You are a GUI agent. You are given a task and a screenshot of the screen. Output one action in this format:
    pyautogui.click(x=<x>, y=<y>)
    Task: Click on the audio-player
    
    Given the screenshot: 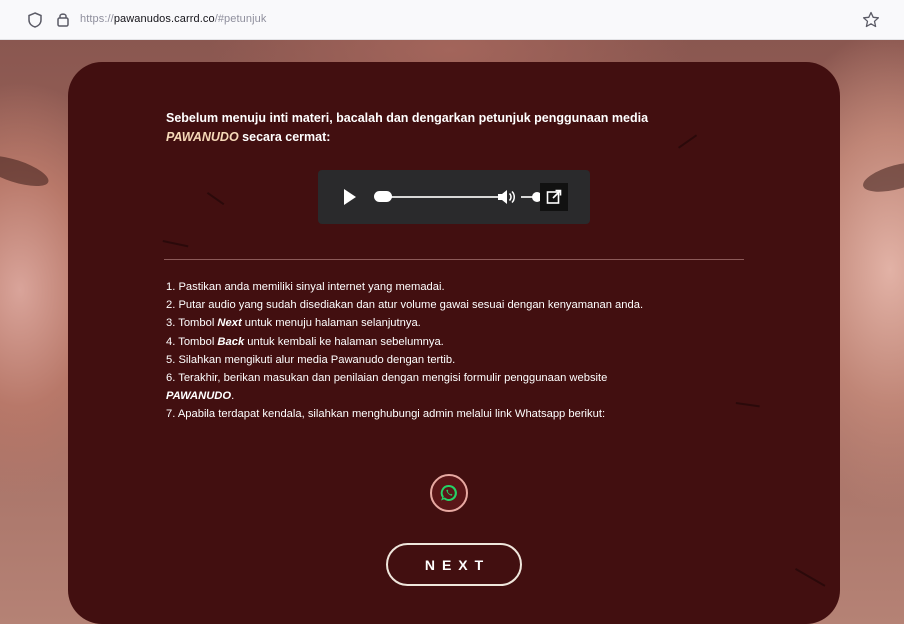 What is the action you would take?
    pyautogui.click(x=454, y=197)
    